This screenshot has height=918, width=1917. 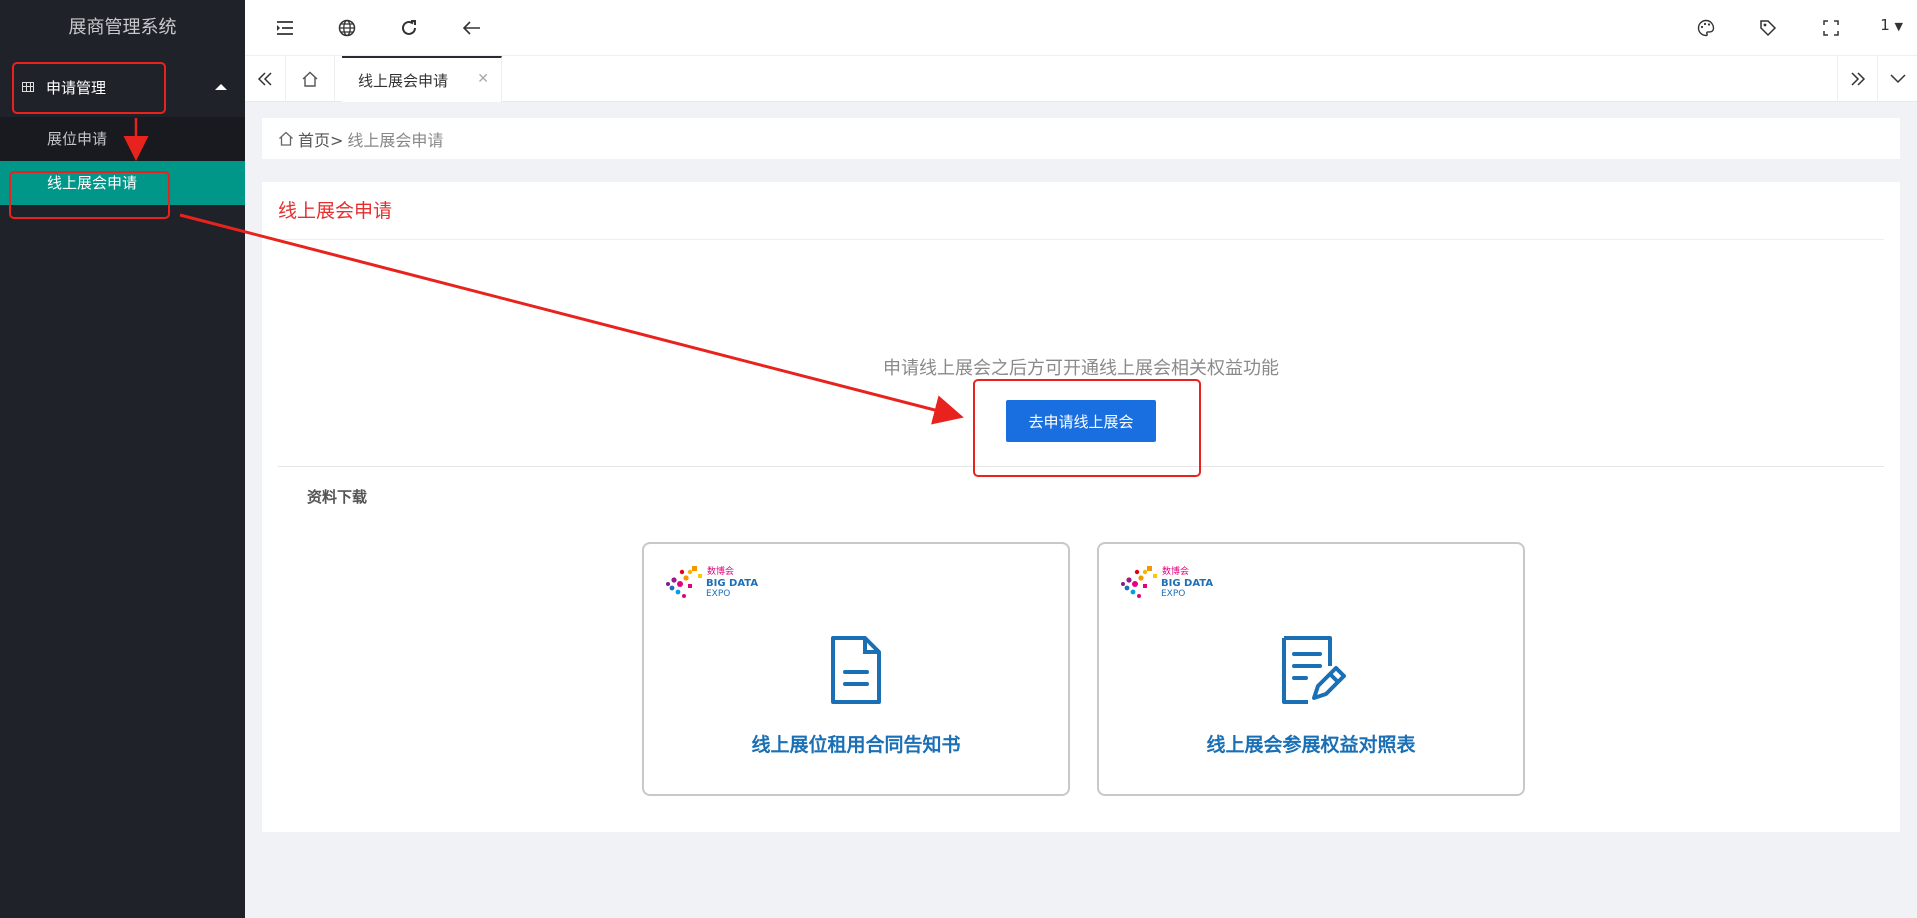 I want to click on downloads-label: 资料下载, so click(x=337, y=497).